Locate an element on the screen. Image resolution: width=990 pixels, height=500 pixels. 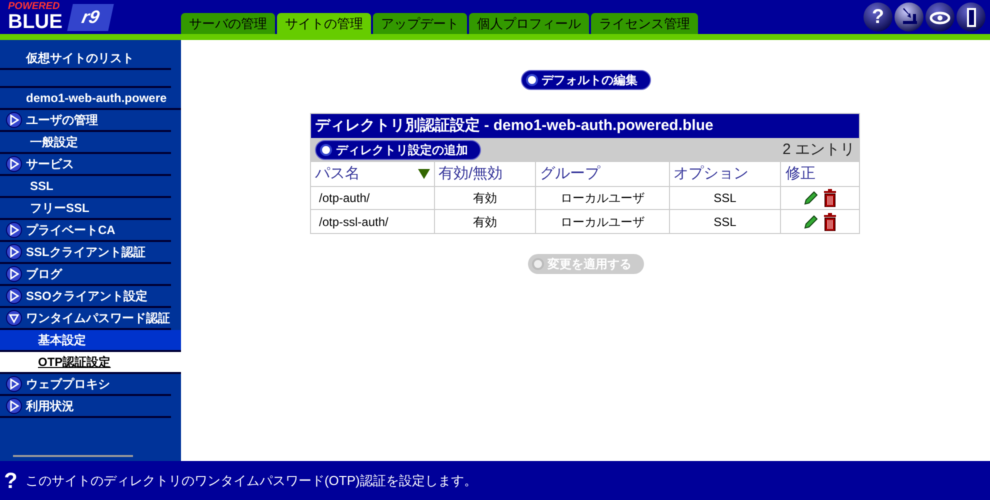
sidebar-item: 利用状況 is located at coordinates (85, 407).